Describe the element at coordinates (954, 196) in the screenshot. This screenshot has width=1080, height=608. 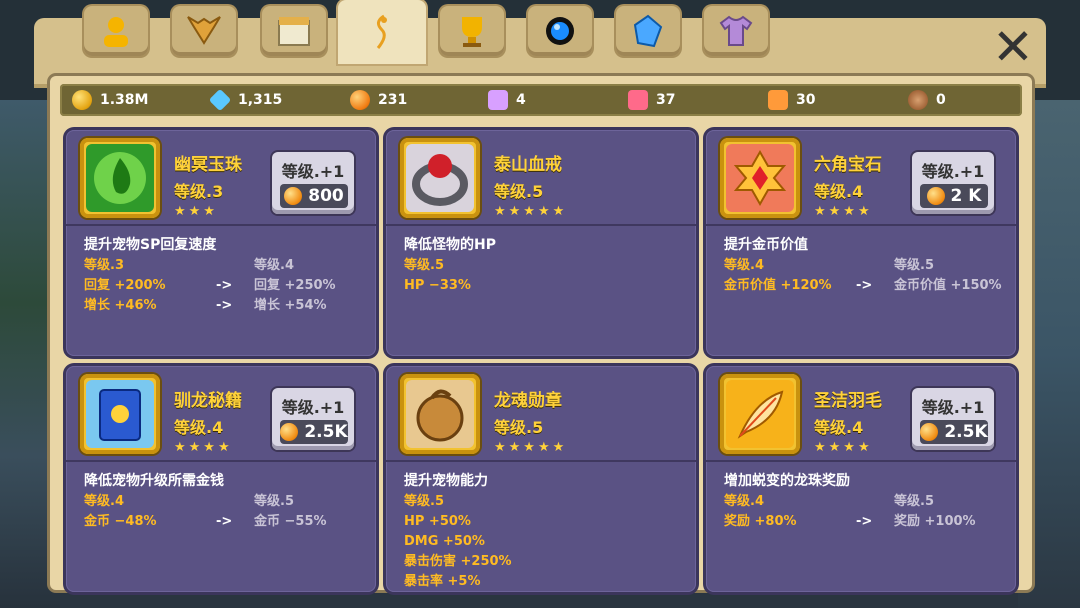
I see `upgrade-cost: 2 K` at that location.